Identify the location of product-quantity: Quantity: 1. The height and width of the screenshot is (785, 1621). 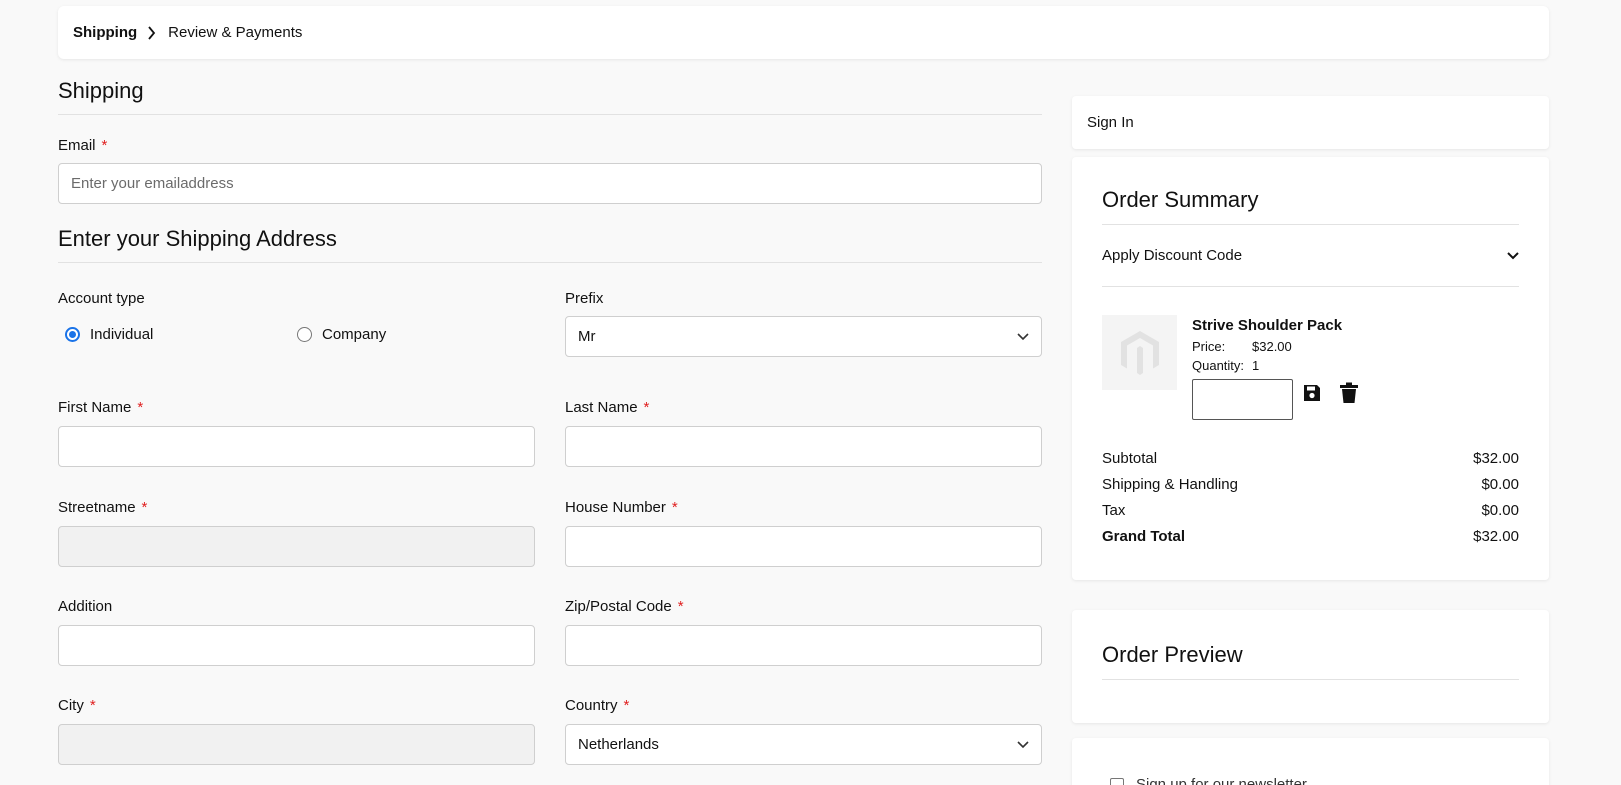
(1225, 365).